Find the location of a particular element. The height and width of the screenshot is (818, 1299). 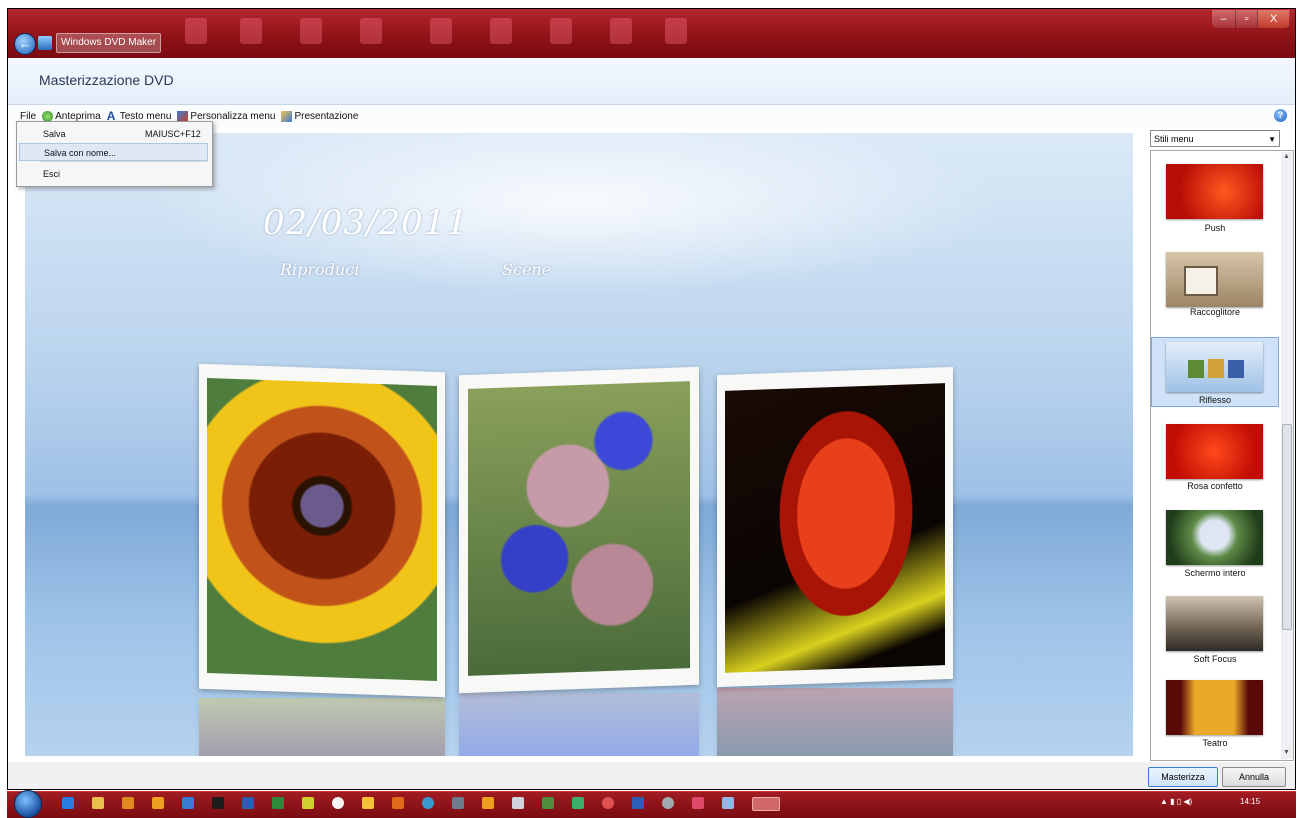

photo-frame-sunflower is located at coordinates (322, 530).